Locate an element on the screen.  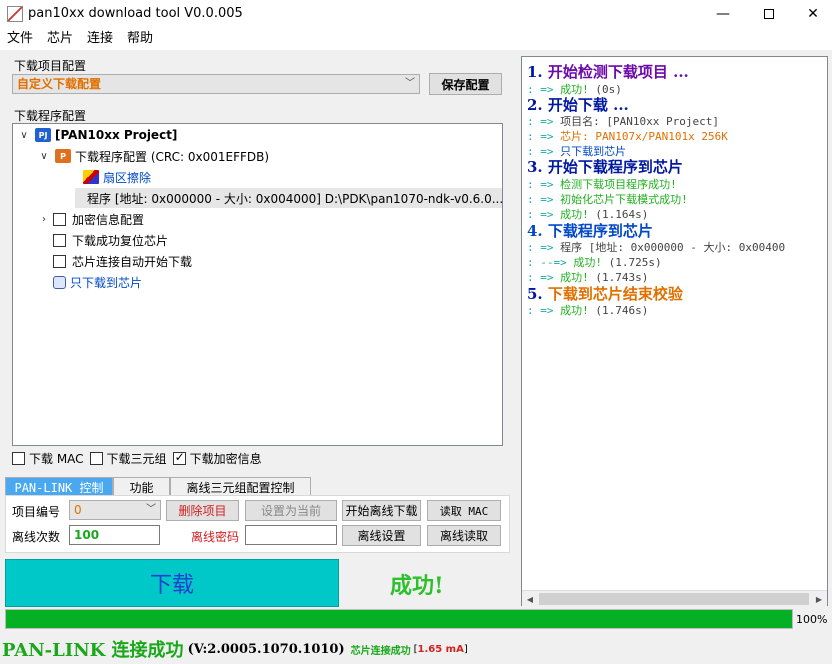
program-config-icon: P is located at coordinates (63, 156).